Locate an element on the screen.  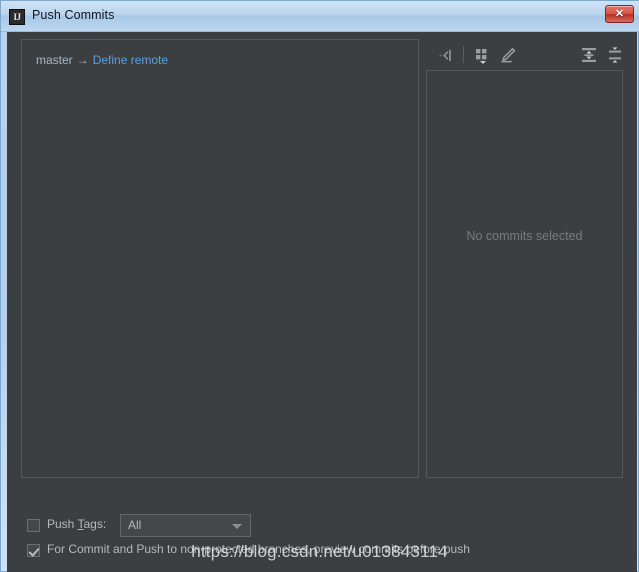
expand-all-icon is located at coordinates (589, 55).